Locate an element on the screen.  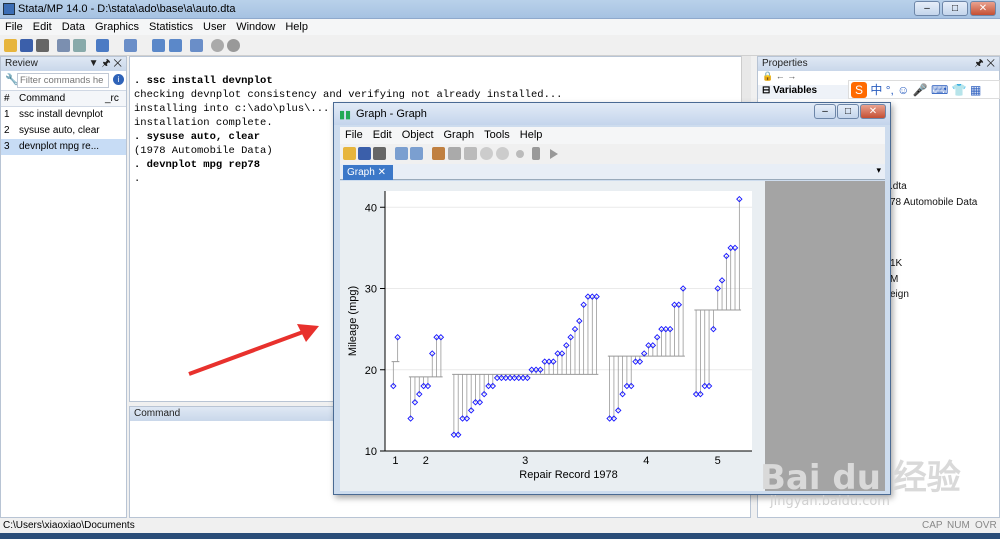
status-bar: C:\Users\xiaoxiao\Documents CAP NUM OVR is located at coordinates (500, 526).